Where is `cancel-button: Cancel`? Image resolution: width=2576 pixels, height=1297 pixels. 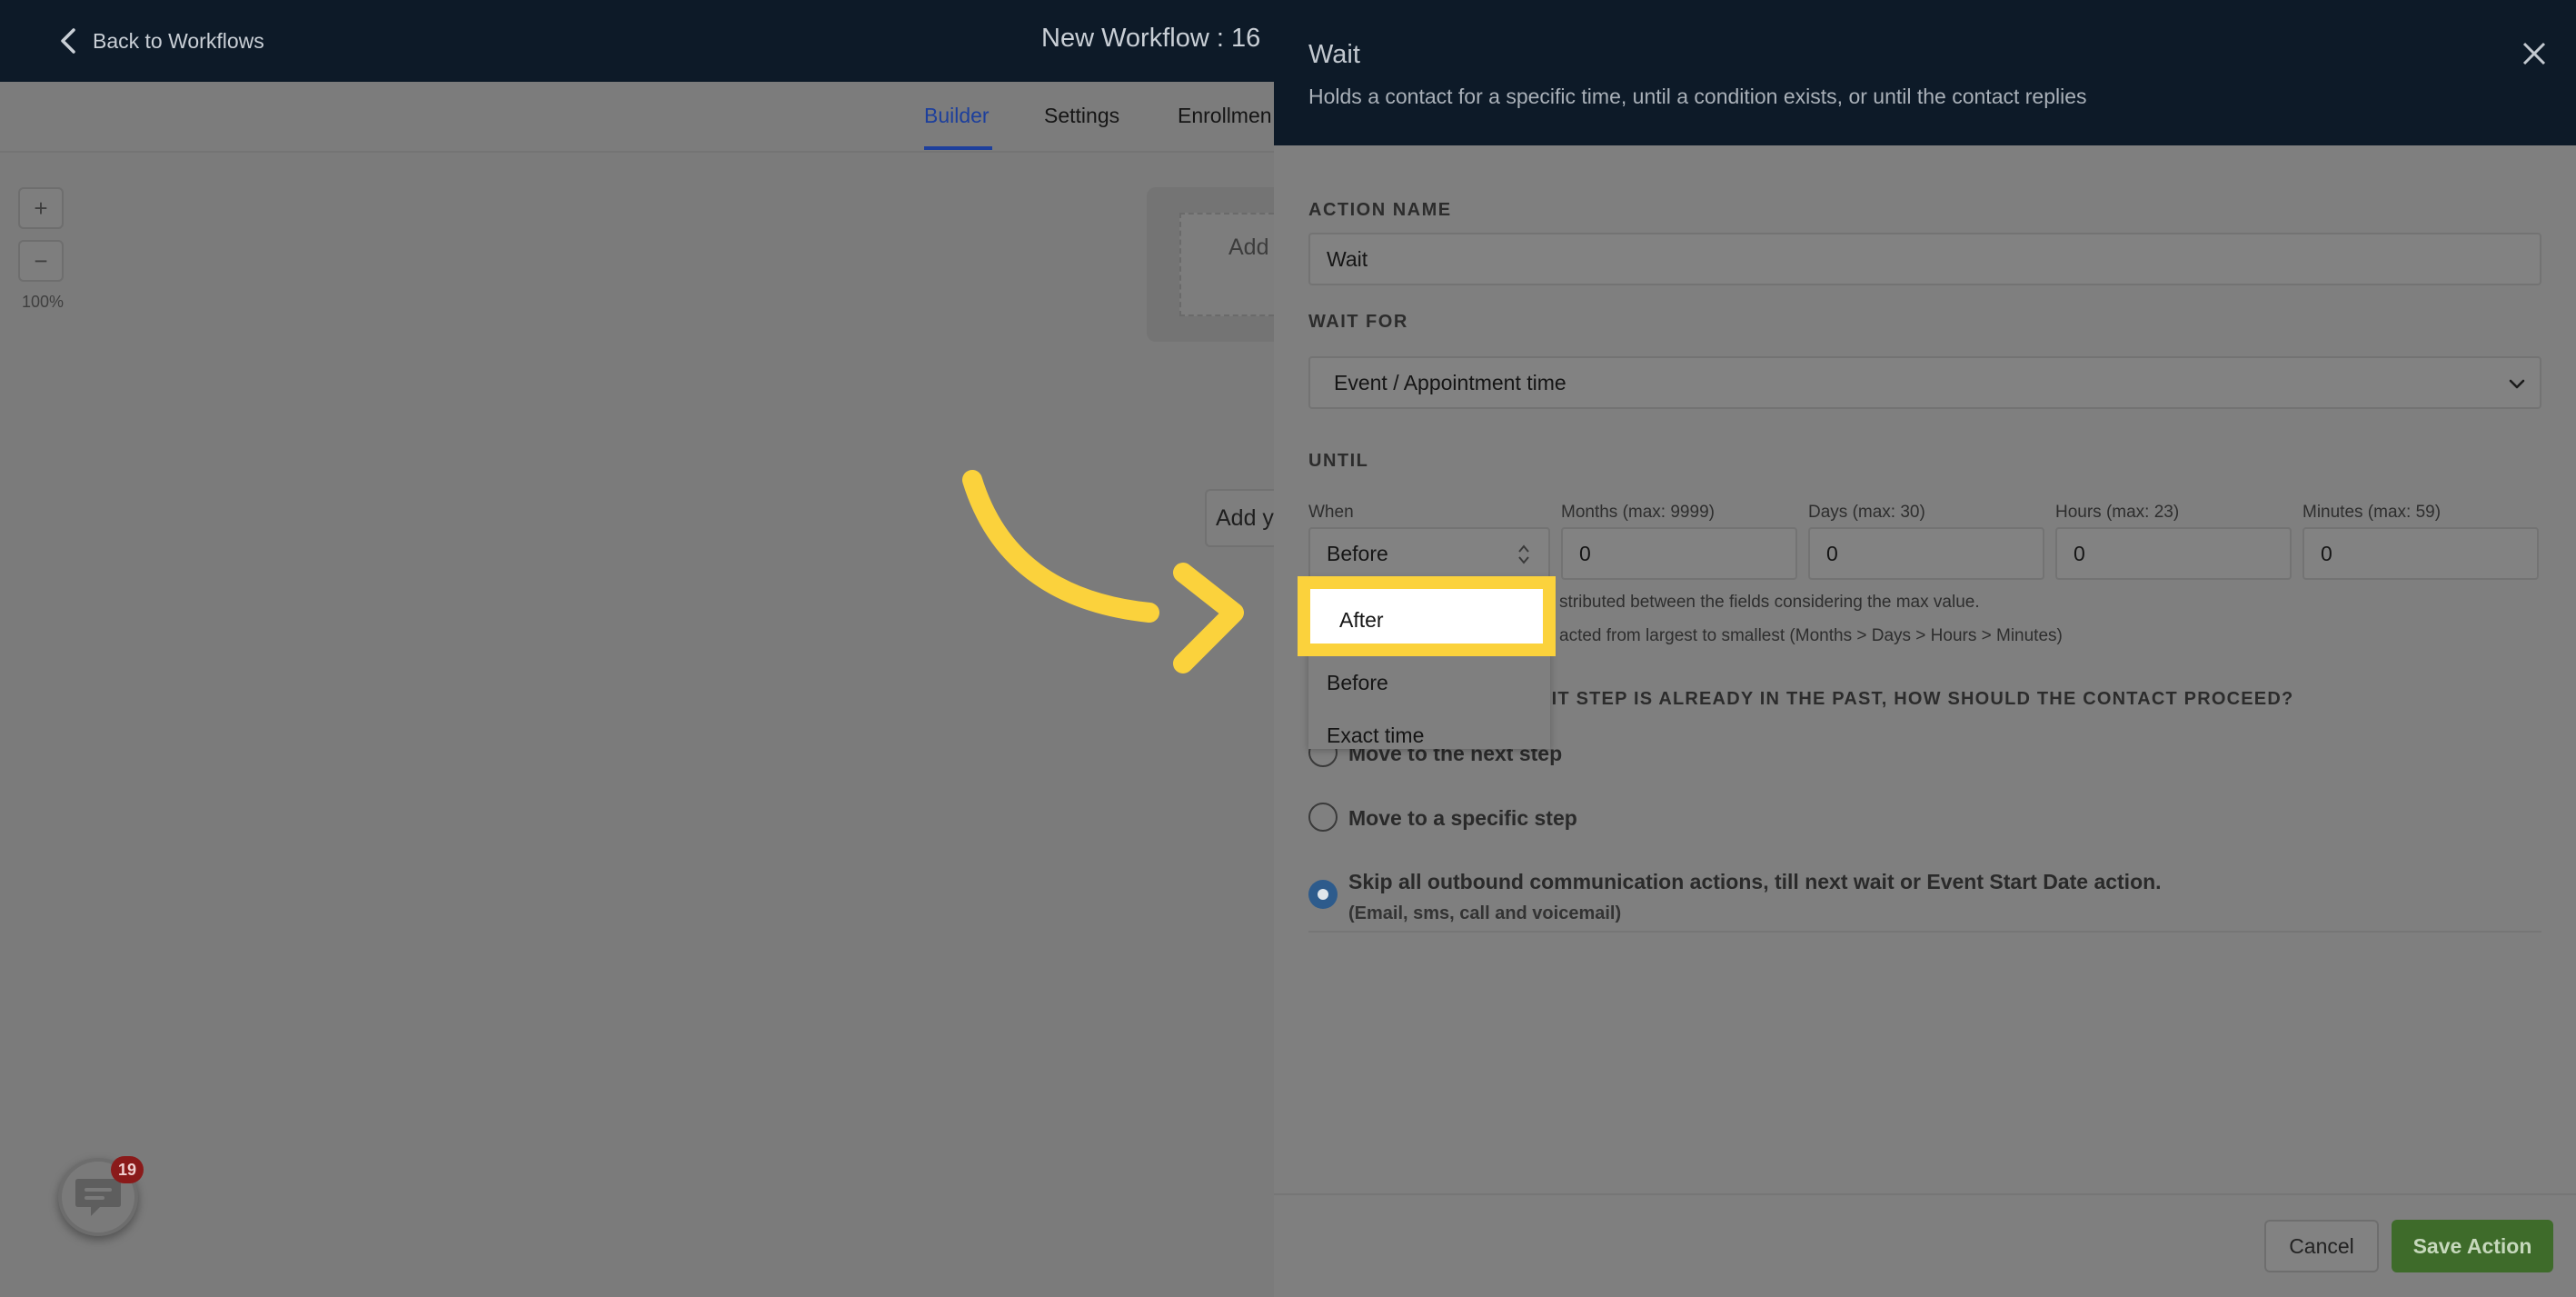
cancel-button: Cancel is located at coordinates (2322, 1246).